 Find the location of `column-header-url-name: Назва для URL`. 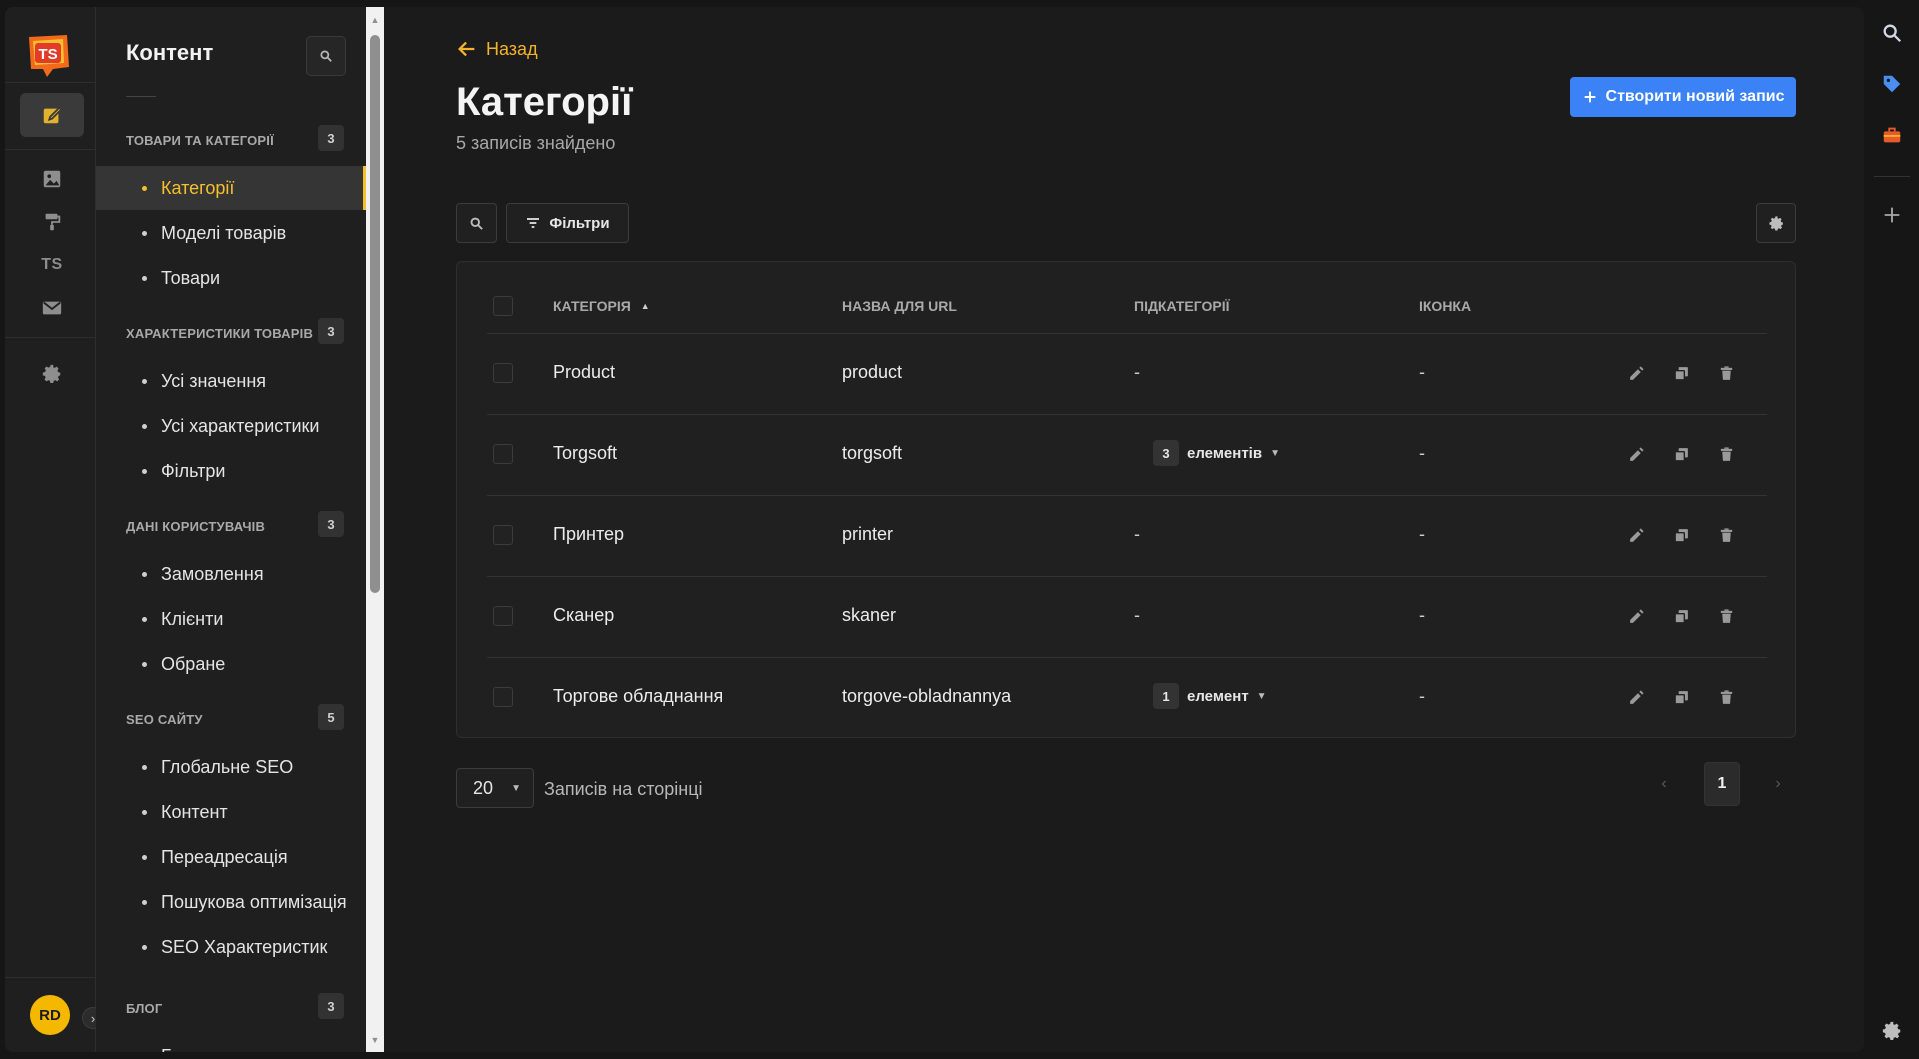

column-header-url-name: Назва для URL is located at coordinates (899, 306).